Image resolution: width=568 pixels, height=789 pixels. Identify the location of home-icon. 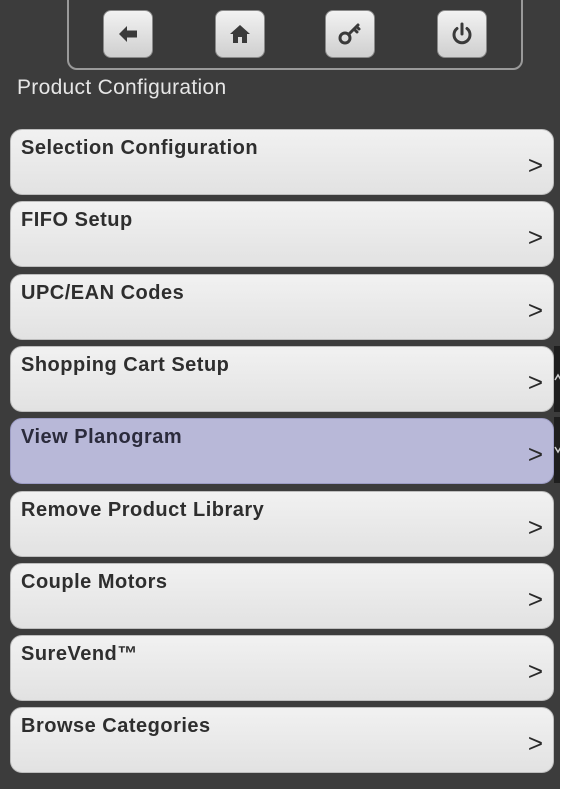
(240, 34).